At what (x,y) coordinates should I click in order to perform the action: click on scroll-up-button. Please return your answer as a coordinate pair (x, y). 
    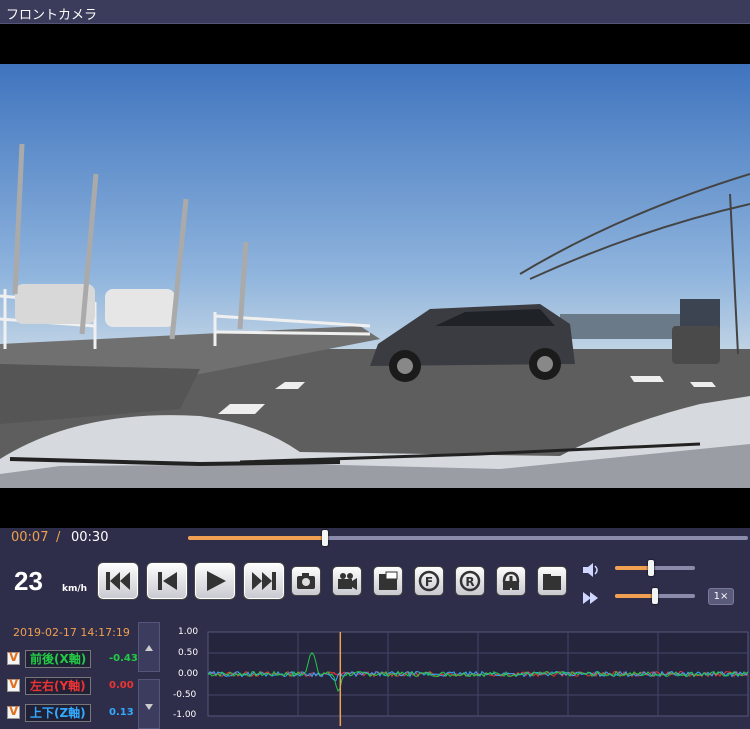
    Looking at the image, I should click on (149, 647).